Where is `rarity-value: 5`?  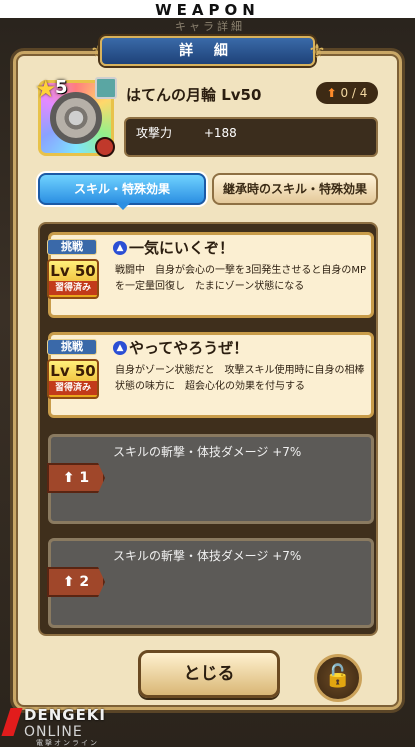 rarity-value: 5 is located at coordinates (61, 87).